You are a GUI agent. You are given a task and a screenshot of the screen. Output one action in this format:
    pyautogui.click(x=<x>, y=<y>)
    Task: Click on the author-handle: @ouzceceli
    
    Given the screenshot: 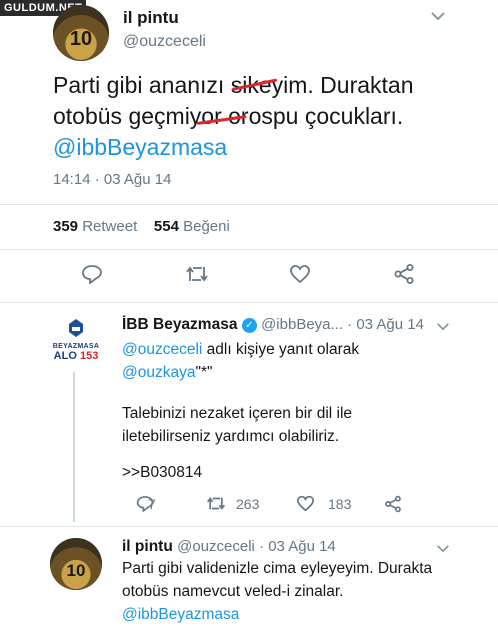 What is the action you would take?
    pyautogui.click(x=164, y=42)
    